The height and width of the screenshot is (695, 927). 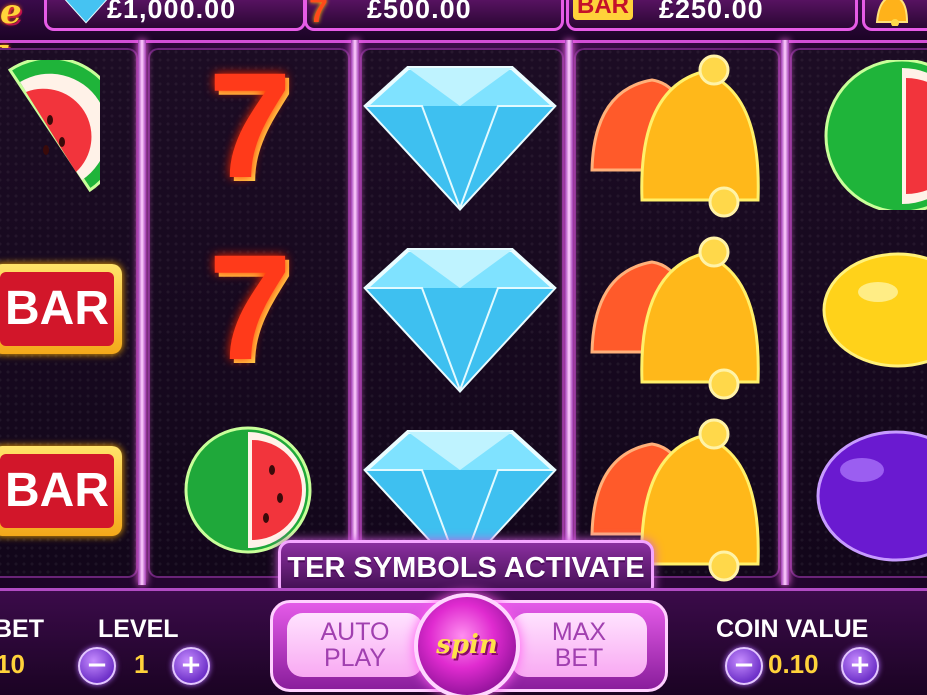 I want to click on prize-bar-symbol: BAR £250.00, so click(x=712, y=15).